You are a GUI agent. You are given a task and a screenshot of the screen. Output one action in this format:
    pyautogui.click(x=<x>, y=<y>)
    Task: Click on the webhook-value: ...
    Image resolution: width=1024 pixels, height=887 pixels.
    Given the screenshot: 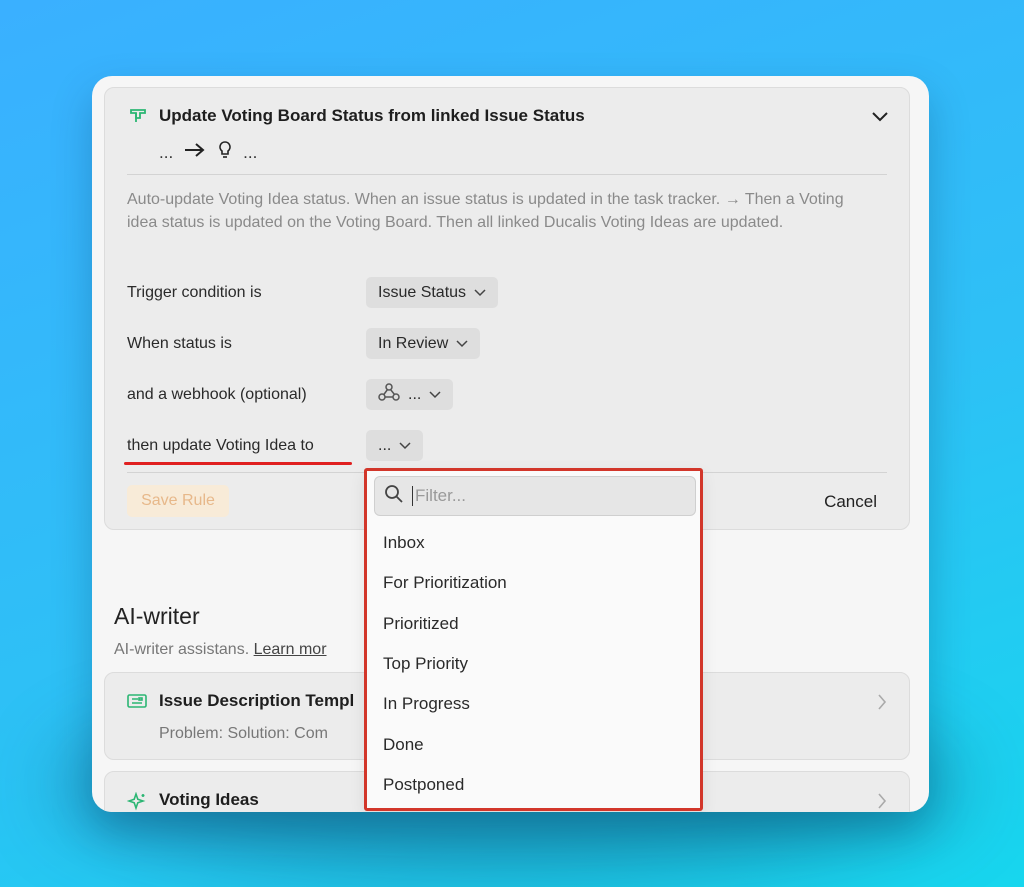 What is the action you would take?
    pyautogui.click(x=415, y=394)
    